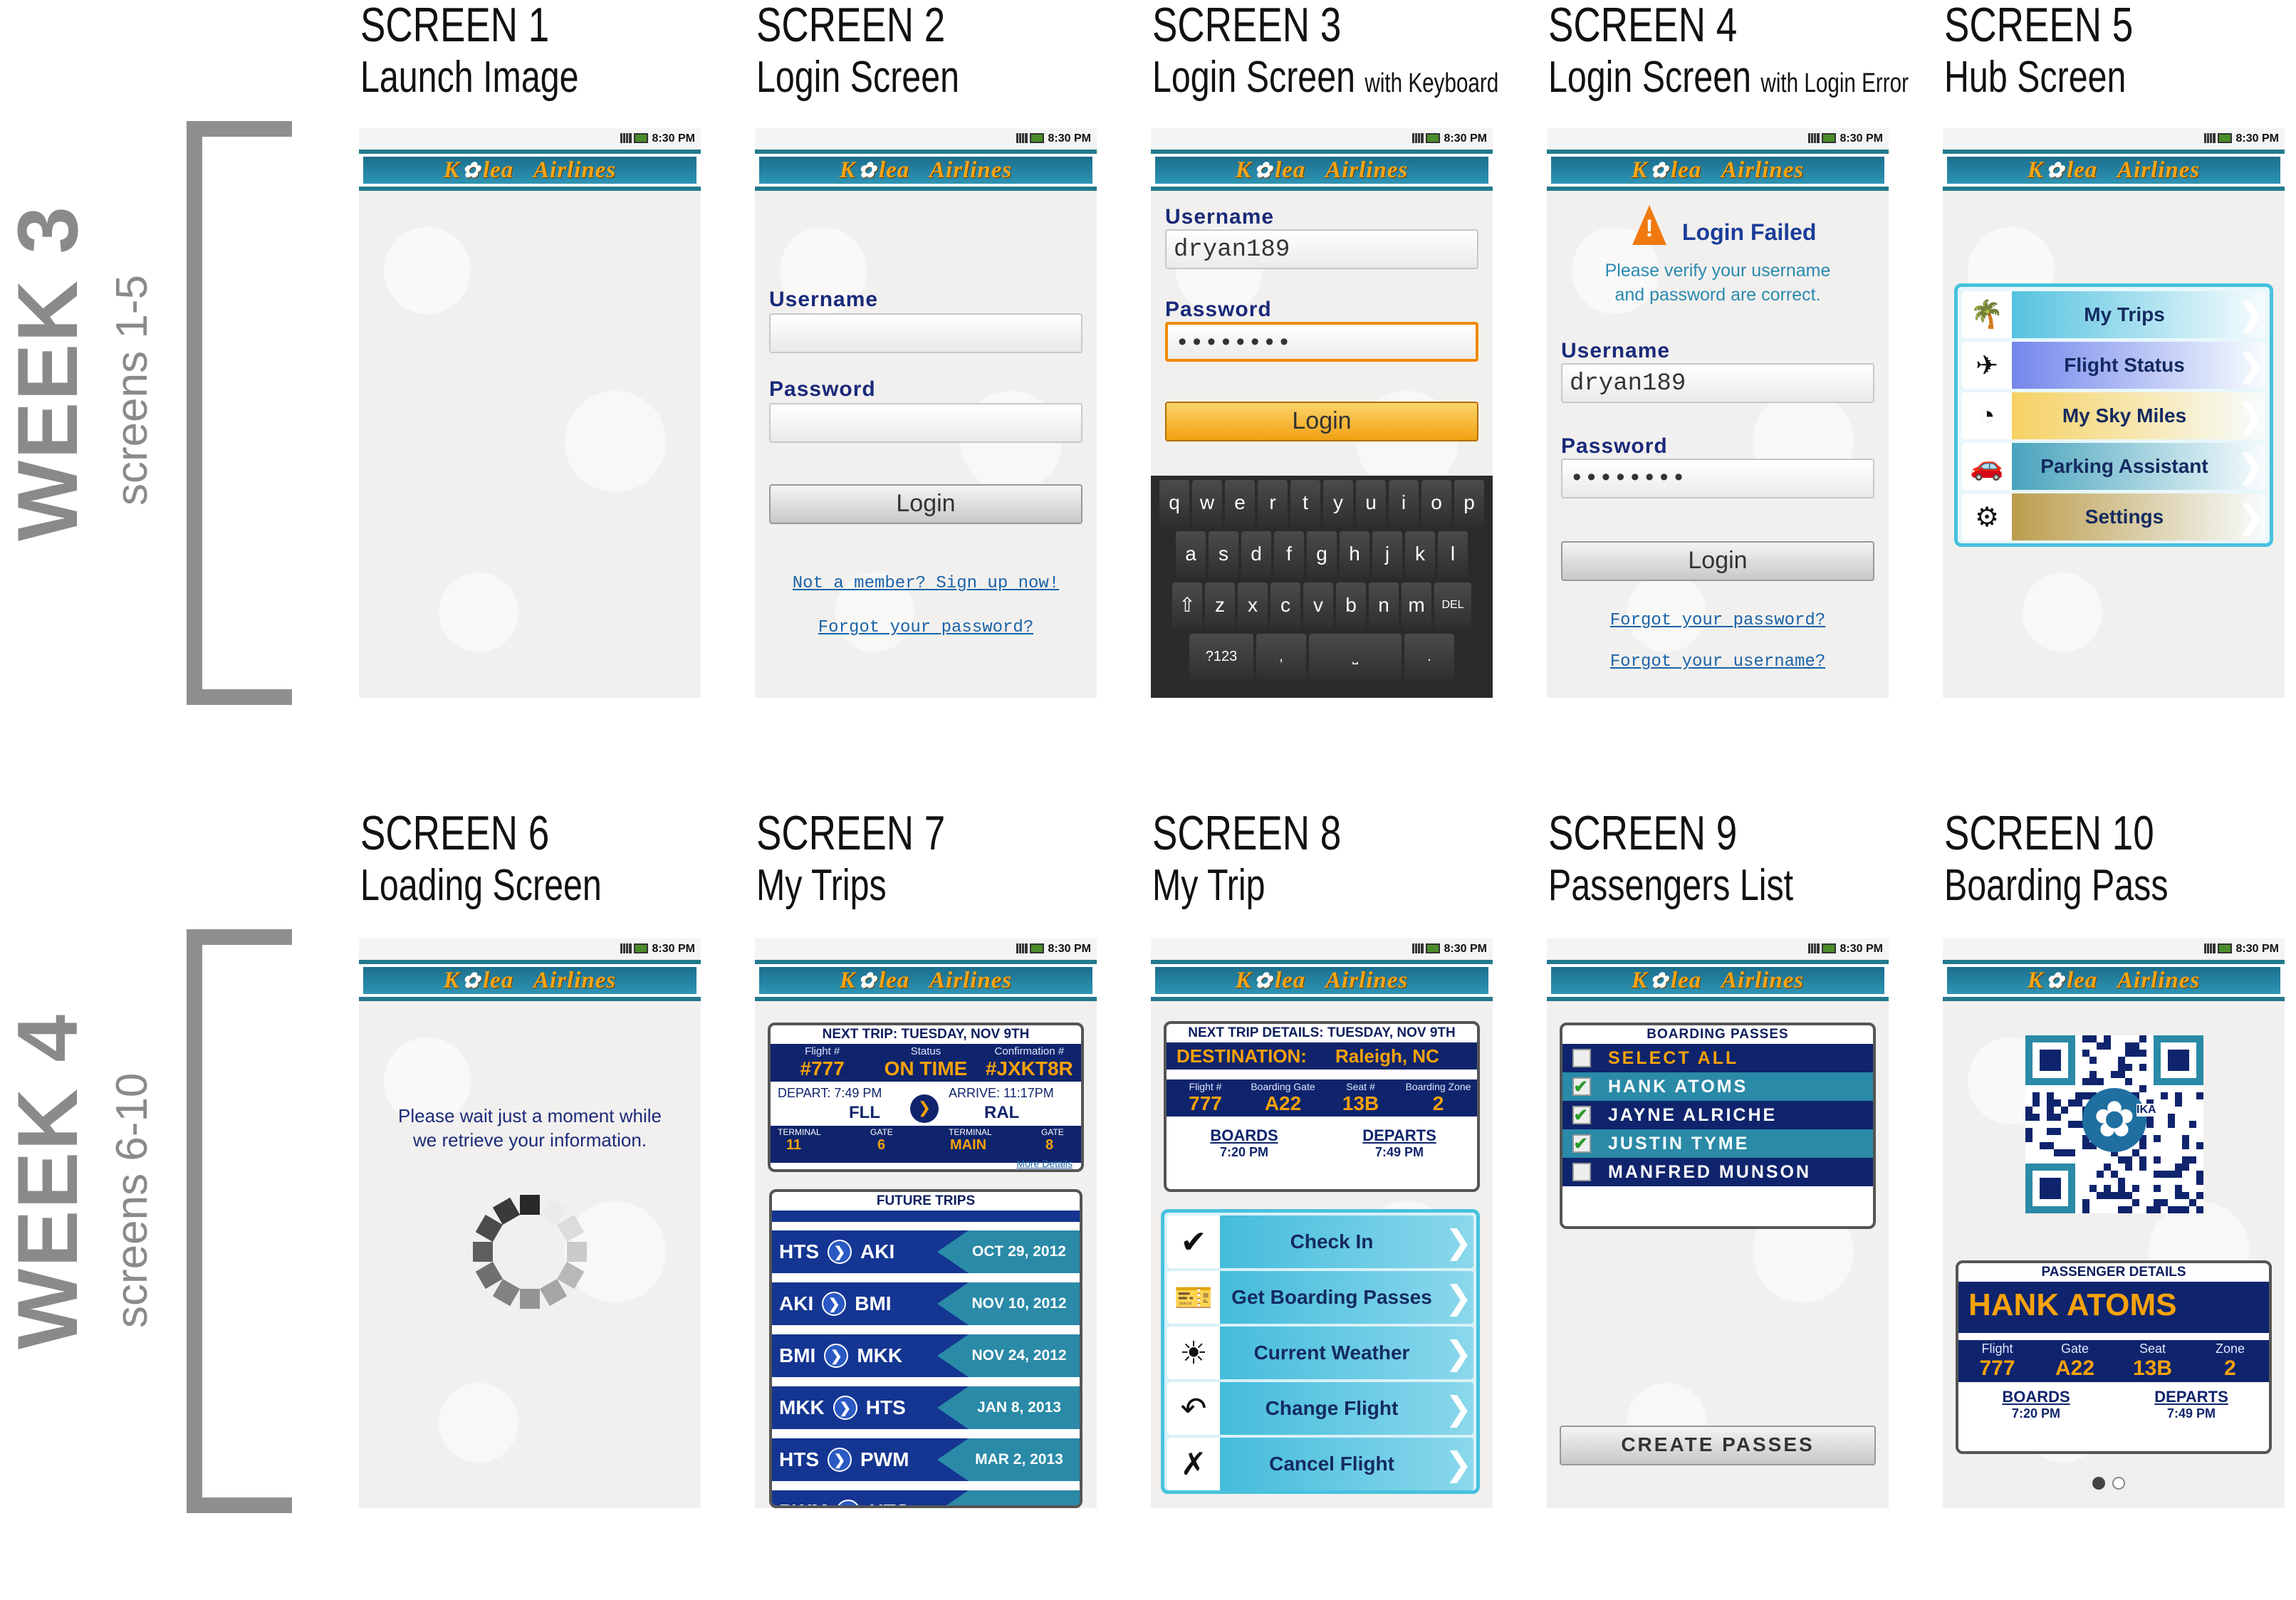  I want to click on future-trip-row: HTS ❯ AKI OCT 29, 2012, so click(926, 1251).